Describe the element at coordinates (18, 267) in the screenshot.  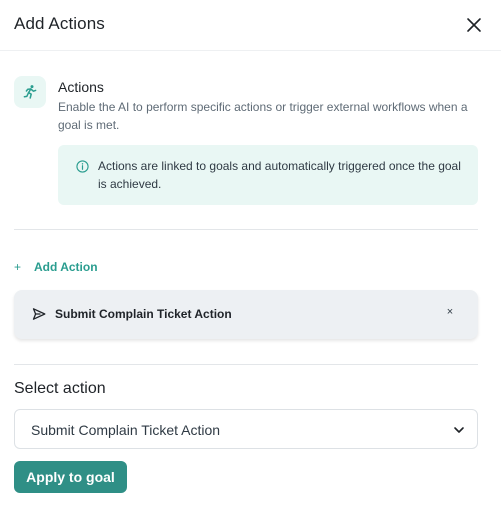
I see `plus-icon: +` at that location.